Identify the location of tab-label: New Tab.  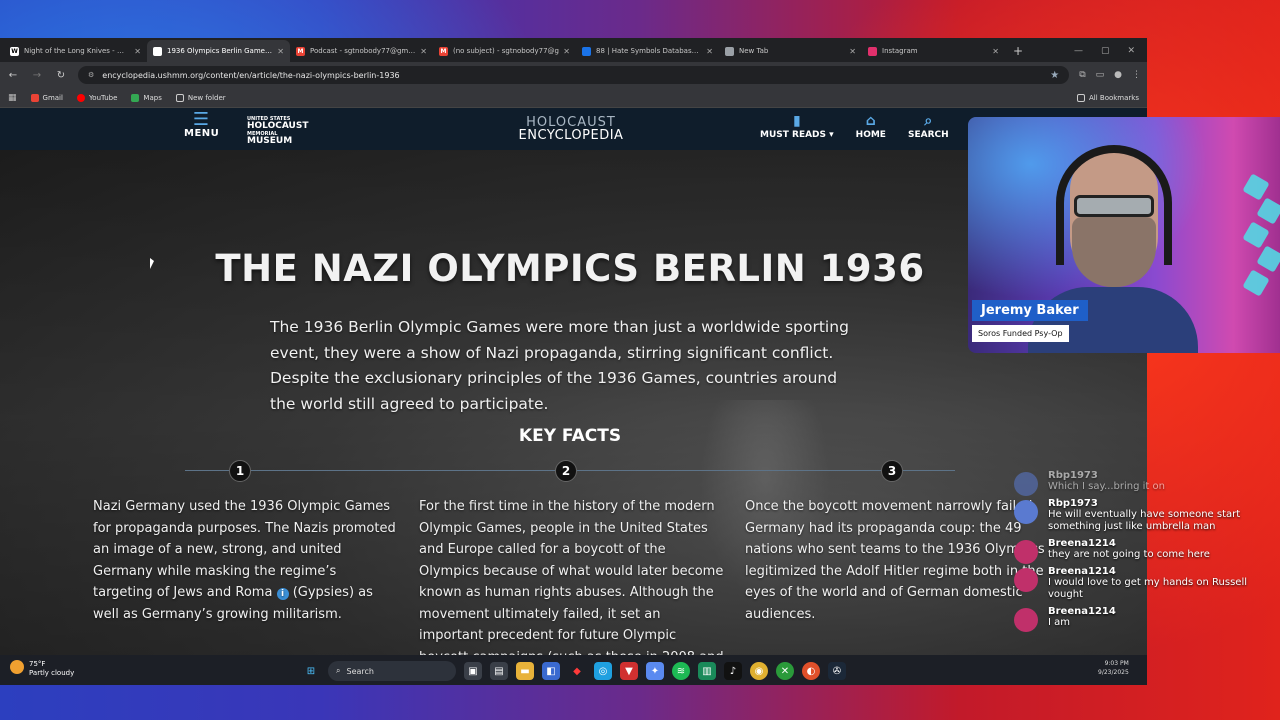
(754, 51).